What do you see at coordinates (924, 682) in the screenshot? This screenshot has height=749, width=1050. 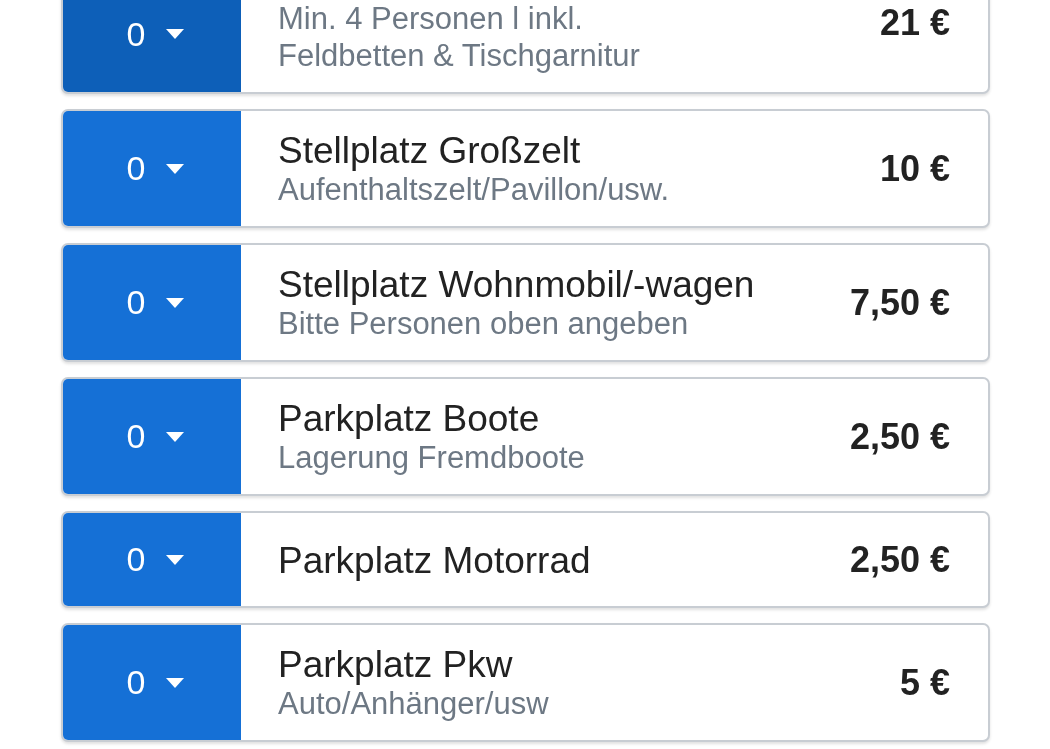 I see `item-price: 5 €` at bounding box center [924, 682].